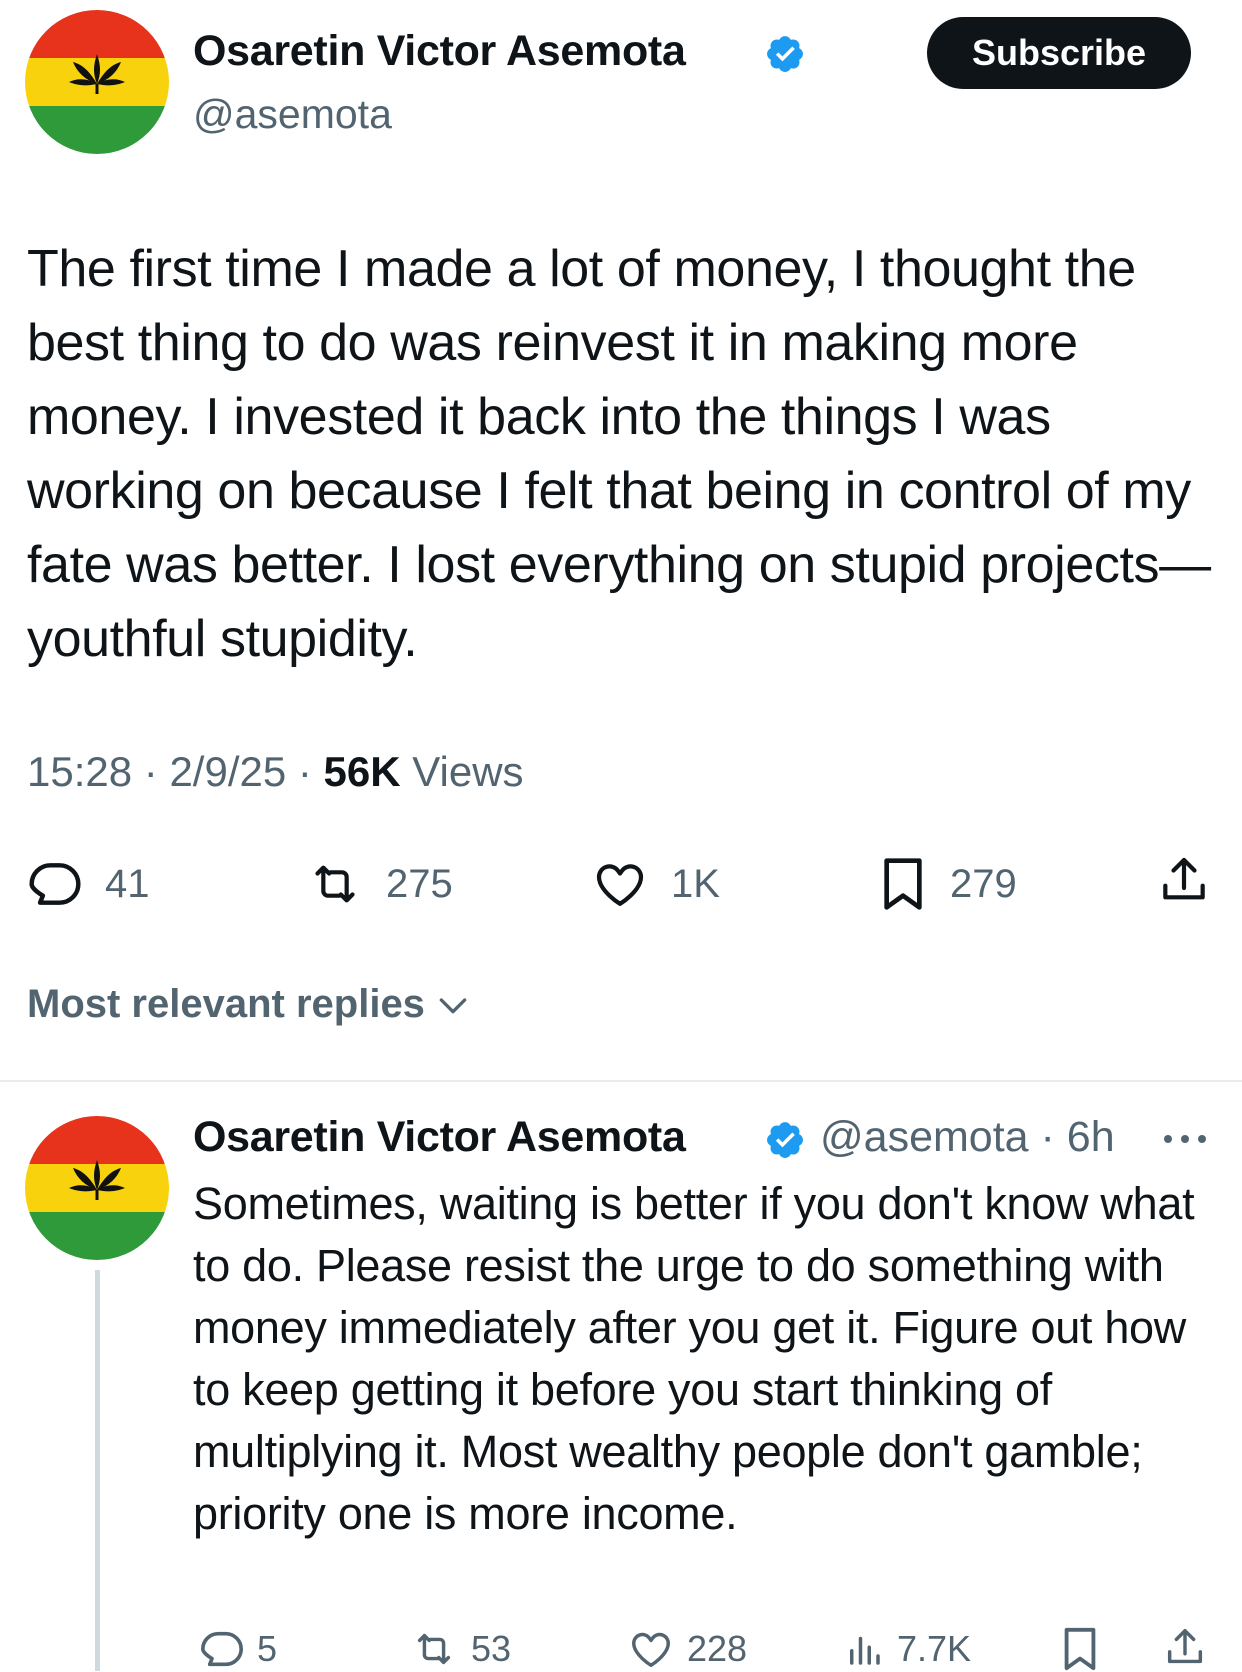 The width and height of the screenshot is (1242, 1672). I want to click on reply-like-button: 228, so click(687, 1649).